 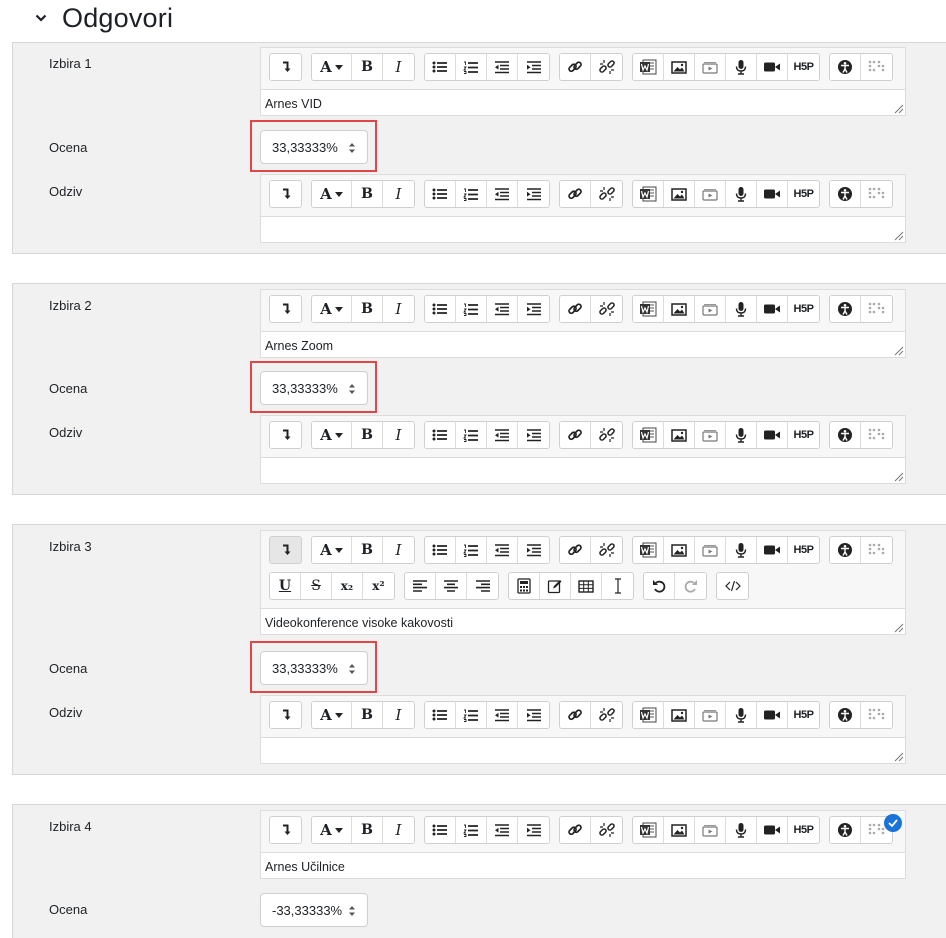 What do you see at coordinates (451, 586) in the screenshot?
I see `align-center-button` at bounding box center [451, 586].